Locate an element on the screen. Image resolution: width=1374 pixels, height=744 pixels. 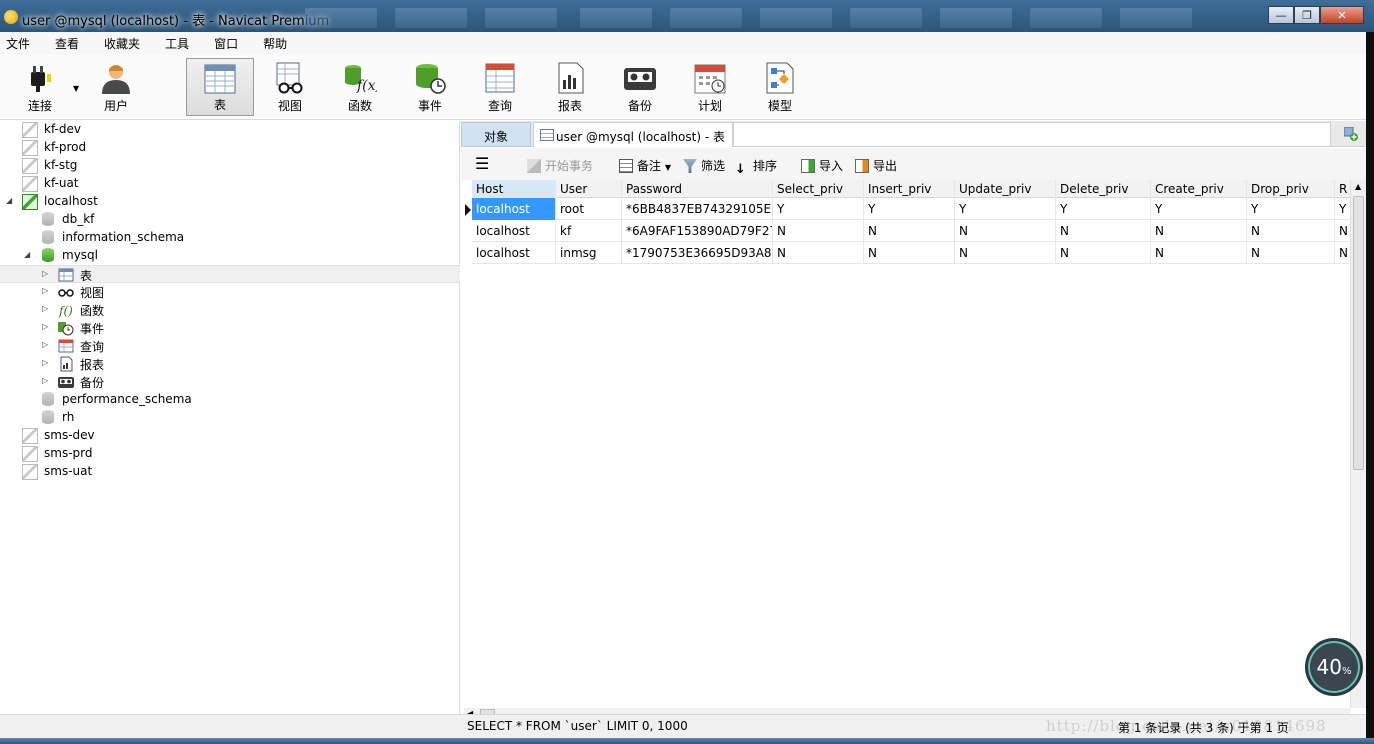
tree-item-queries: ▷ 查询 is located at coordinates (230, 346).